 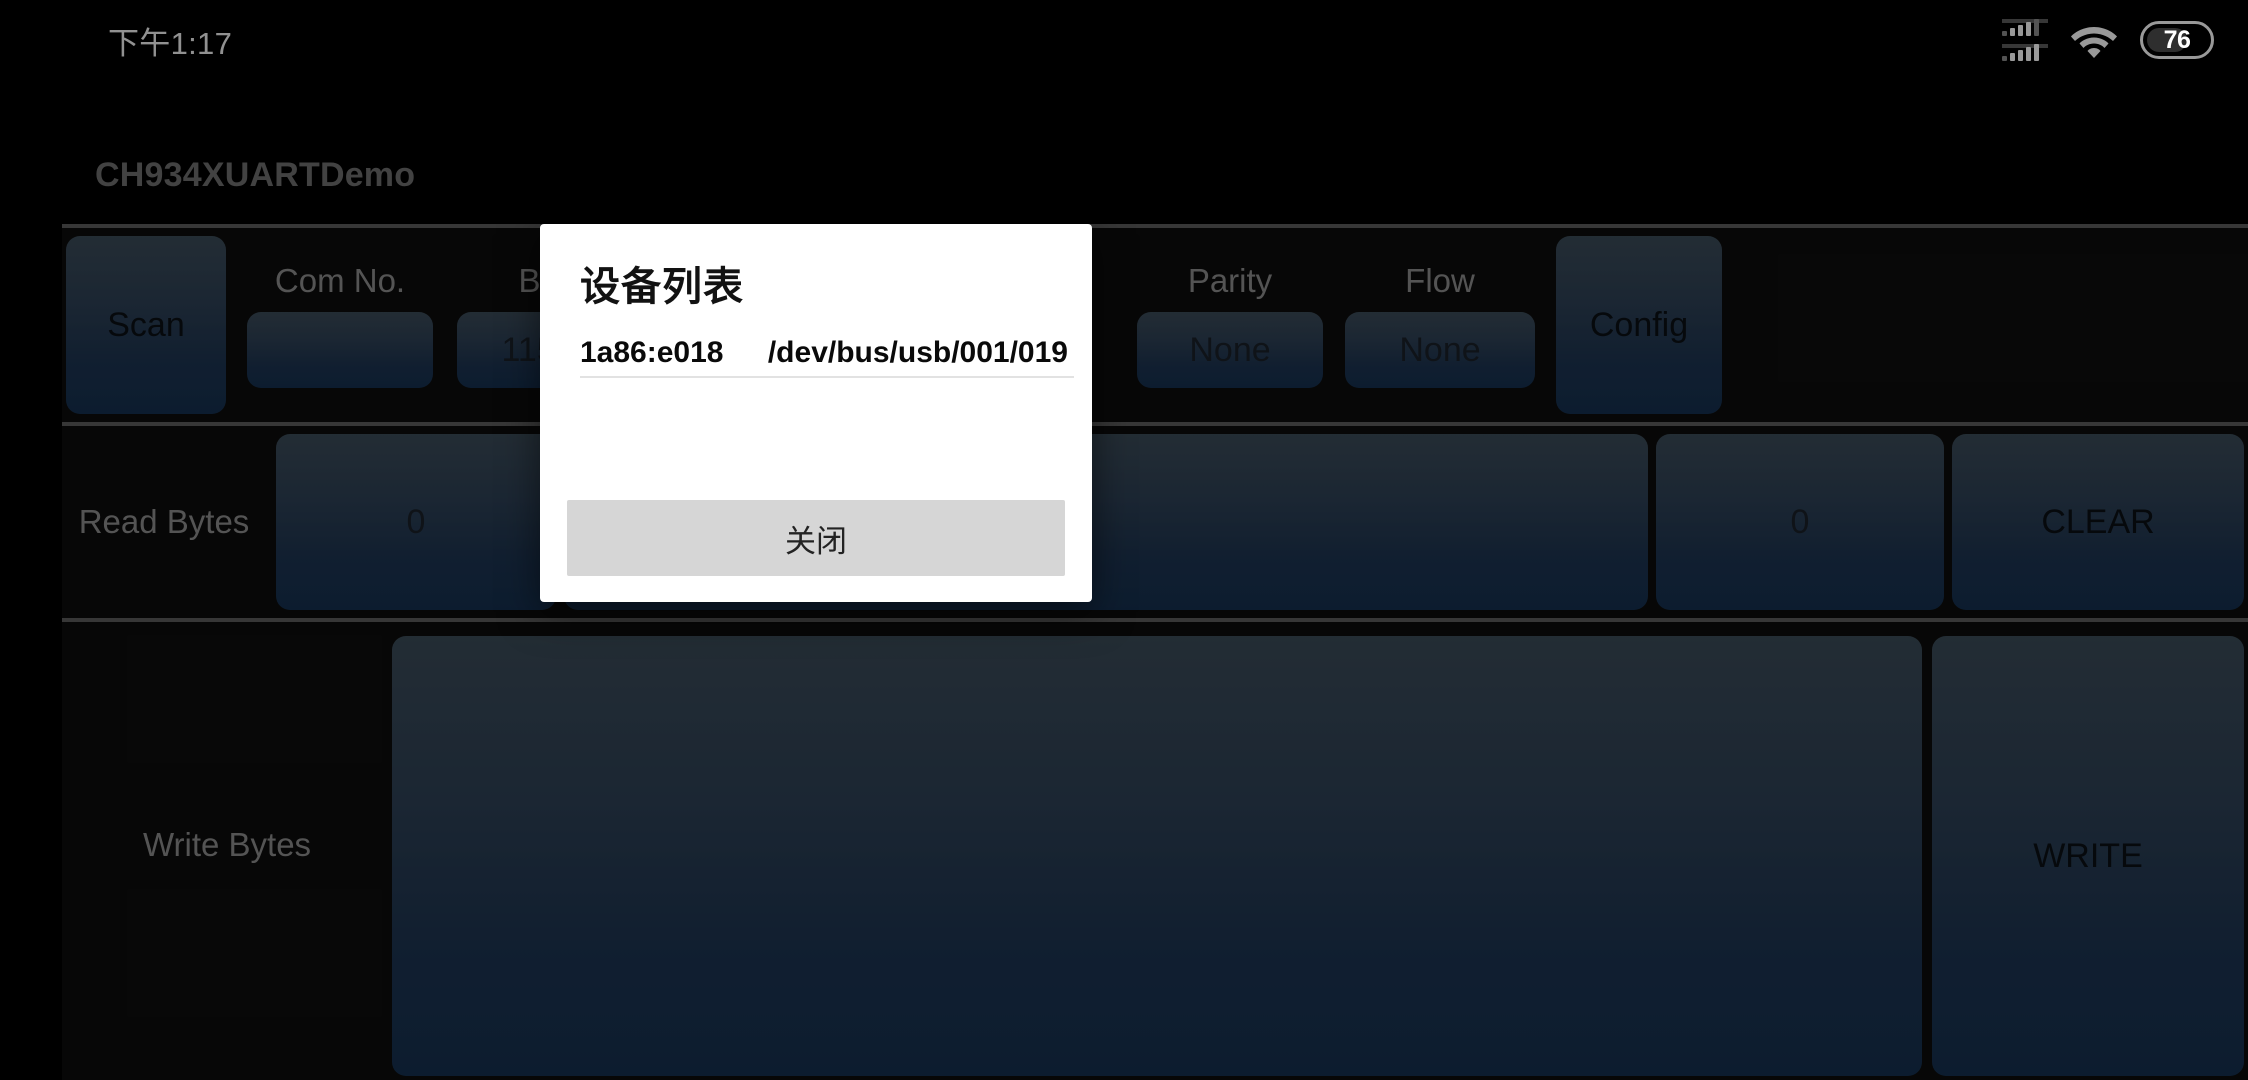 I want to click on dialog-title: 设备列表, so click(x=662, y=287).